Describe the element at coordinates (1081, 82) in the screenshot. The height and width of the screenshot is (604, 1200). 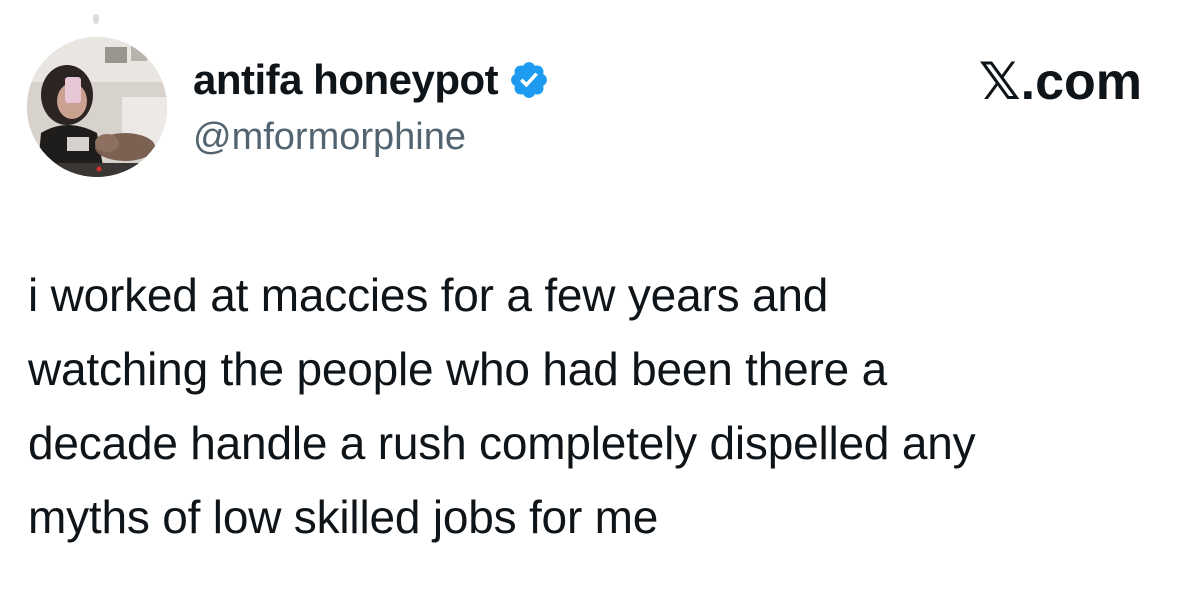
I see `site-label: .com` at that location.